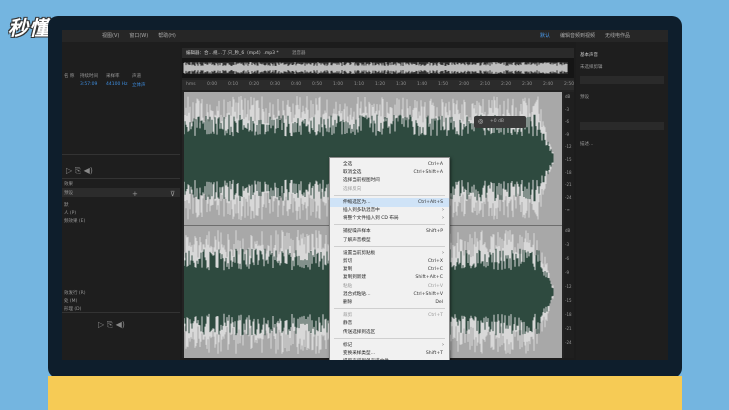 This screenshot has width=729, height=410. I want to click on effects-item: 人 (P), so click(70, 213).